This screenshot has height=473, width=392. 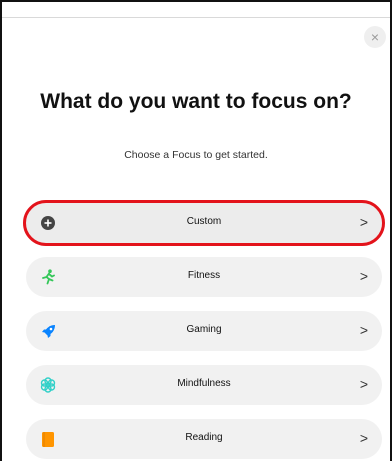 I want to click on dialog-title: What do you want to focus on?, so click(x=196, y=101).